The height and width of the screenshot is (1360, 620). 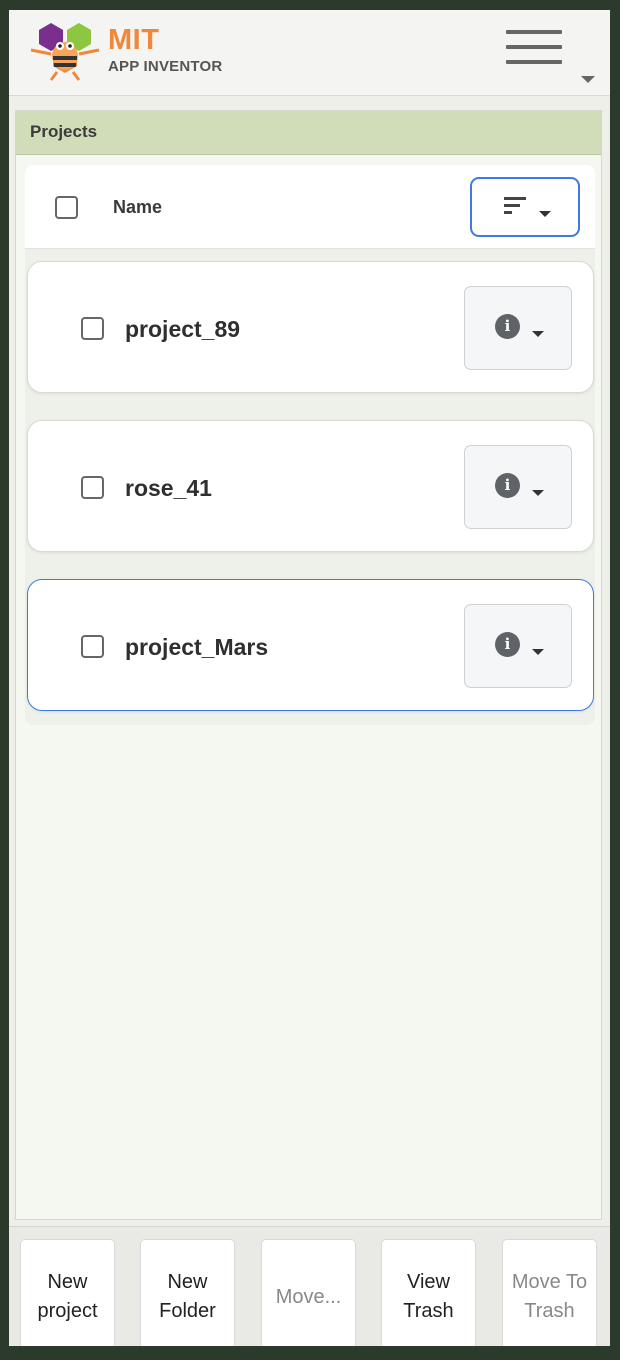 I want to click on move-to-trash-label-line1: Move To, so click(x=549, y=1282).